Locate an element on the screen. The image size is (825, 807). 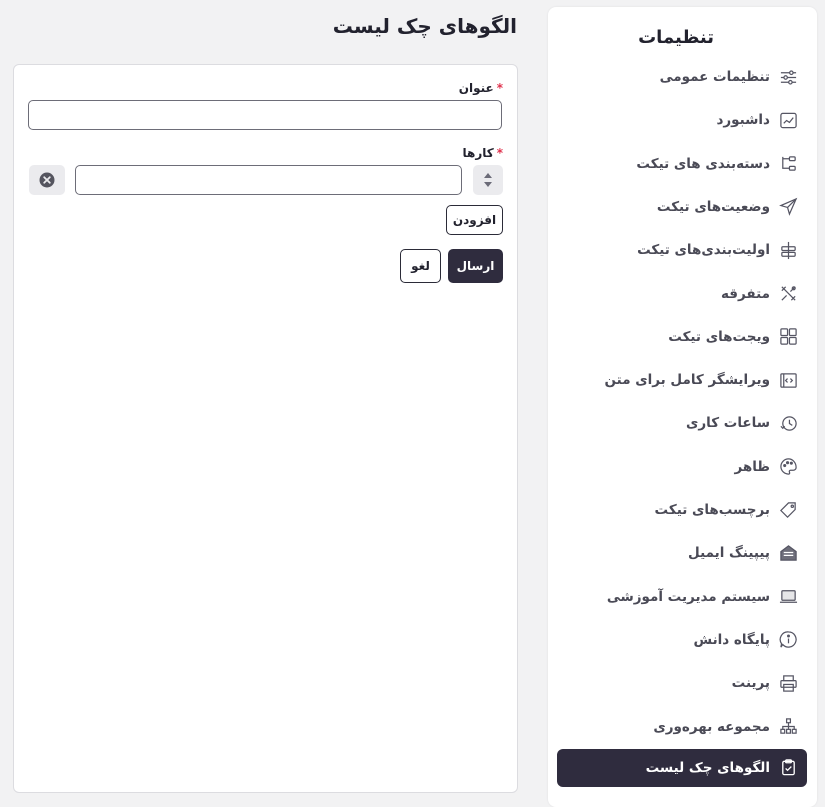
reorder-stepper is located at coordinates (488, 180).